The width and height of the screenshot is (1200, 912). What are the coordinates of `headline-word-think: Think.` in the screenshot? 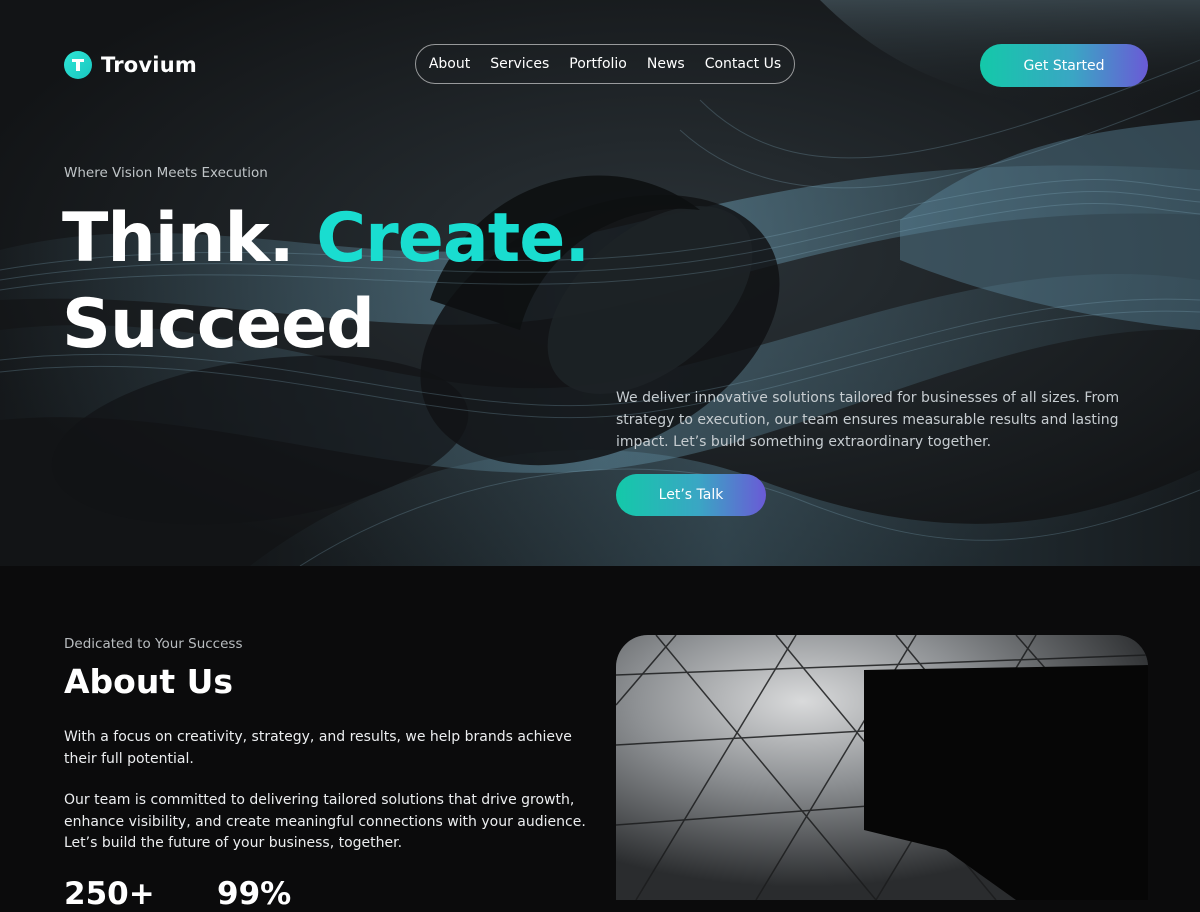 It's located at (178, 238).